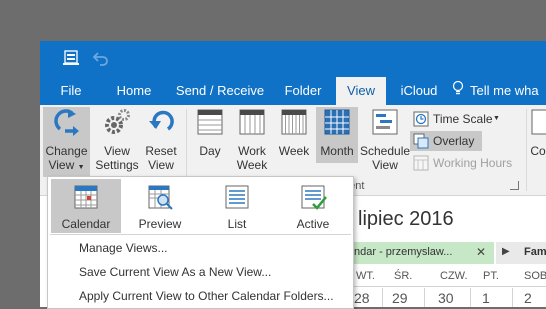 The width and height of the screenshot is (546, 309). What do you see at coordinates (385, 158) in the screenshot?
I see `schedule-view-label: Schedule View` at bounding box center [385, 158].